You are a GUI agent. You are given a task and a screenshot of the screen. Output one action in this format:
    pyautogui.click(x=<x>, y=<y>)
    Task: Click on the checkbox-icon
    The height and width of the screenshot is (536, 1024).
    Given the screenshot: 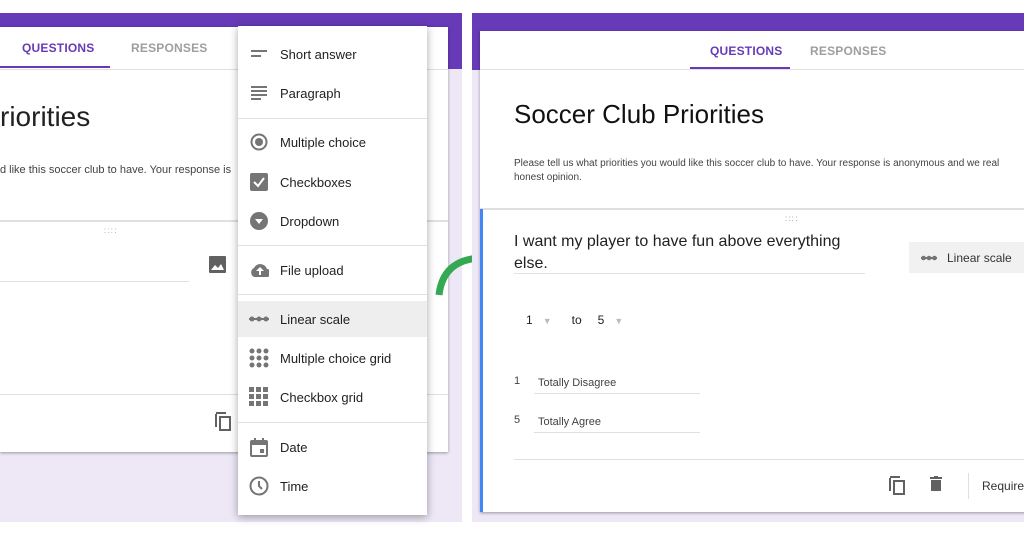 What is the action you would take?
    pyautogui.click(x=259, y=182)
    